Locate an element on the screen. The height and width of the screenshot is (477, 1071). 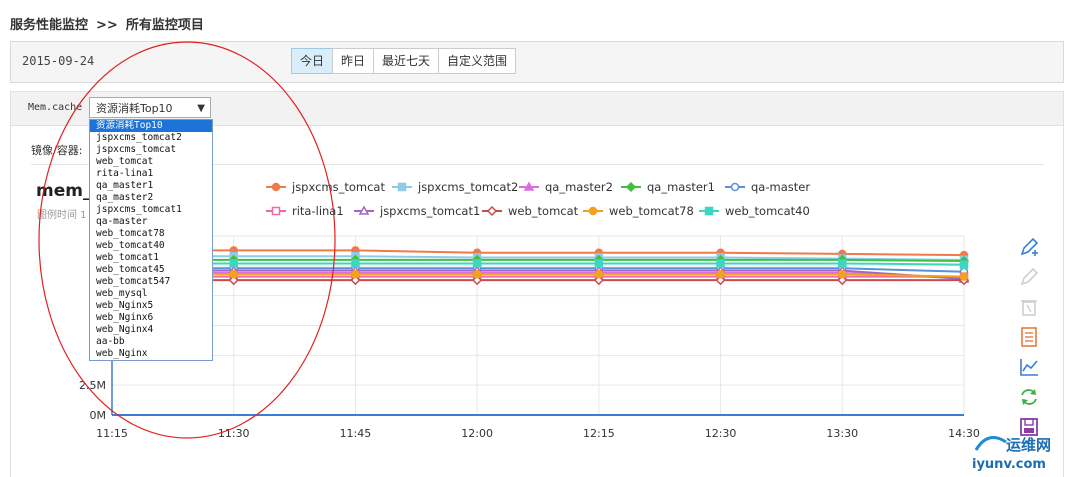
dropdown-option: web_tomcat is located at coordinates (151, 162).